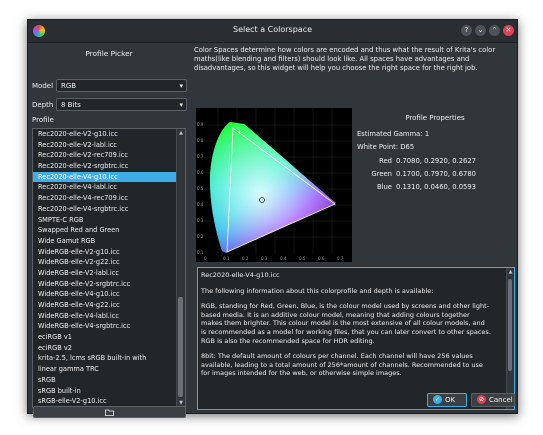 The image size is (543, 435). Describe the element at coordinates (450, 400) in the screenshot. I see `ok-button-label: OK` at that location.